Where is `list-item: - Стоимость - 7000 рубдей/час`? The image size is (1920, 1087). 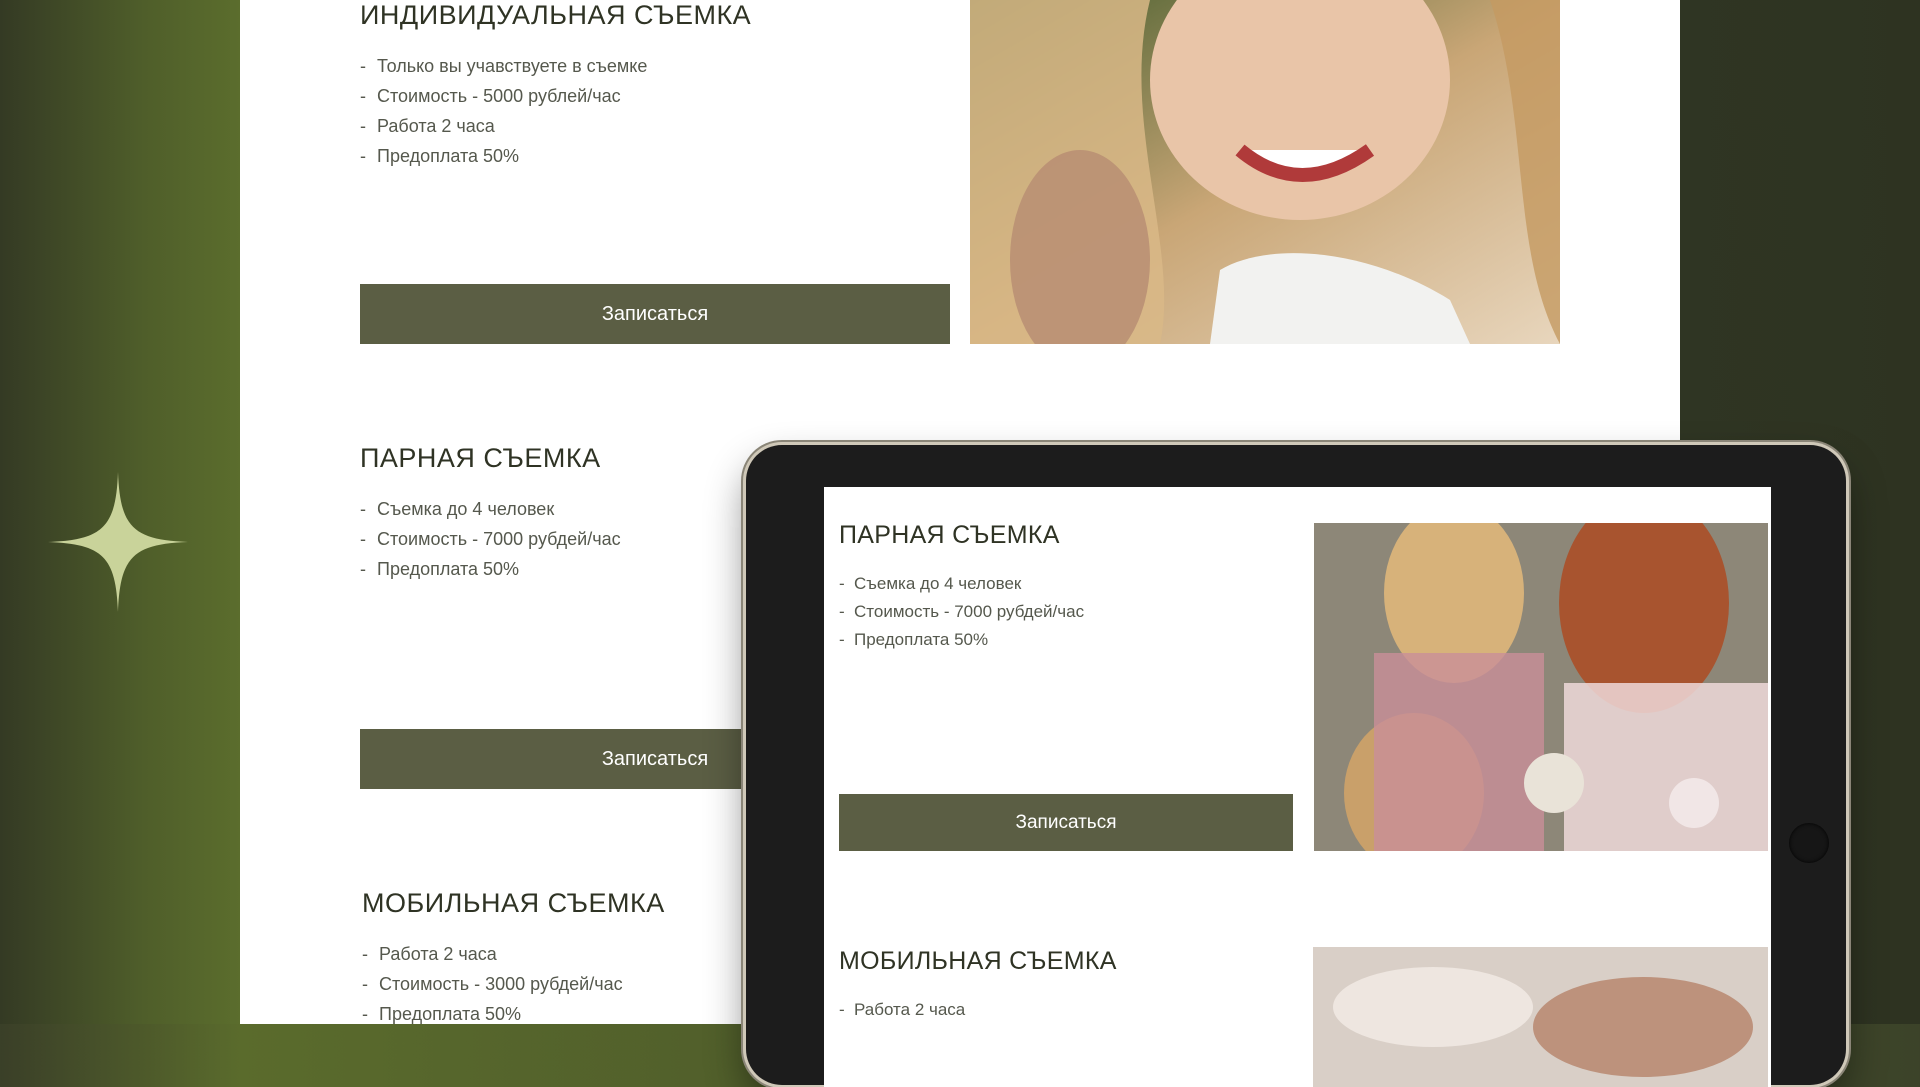 list-item: - Стоимость - 7000 рубдей/час is located at coordinates (962, 611).